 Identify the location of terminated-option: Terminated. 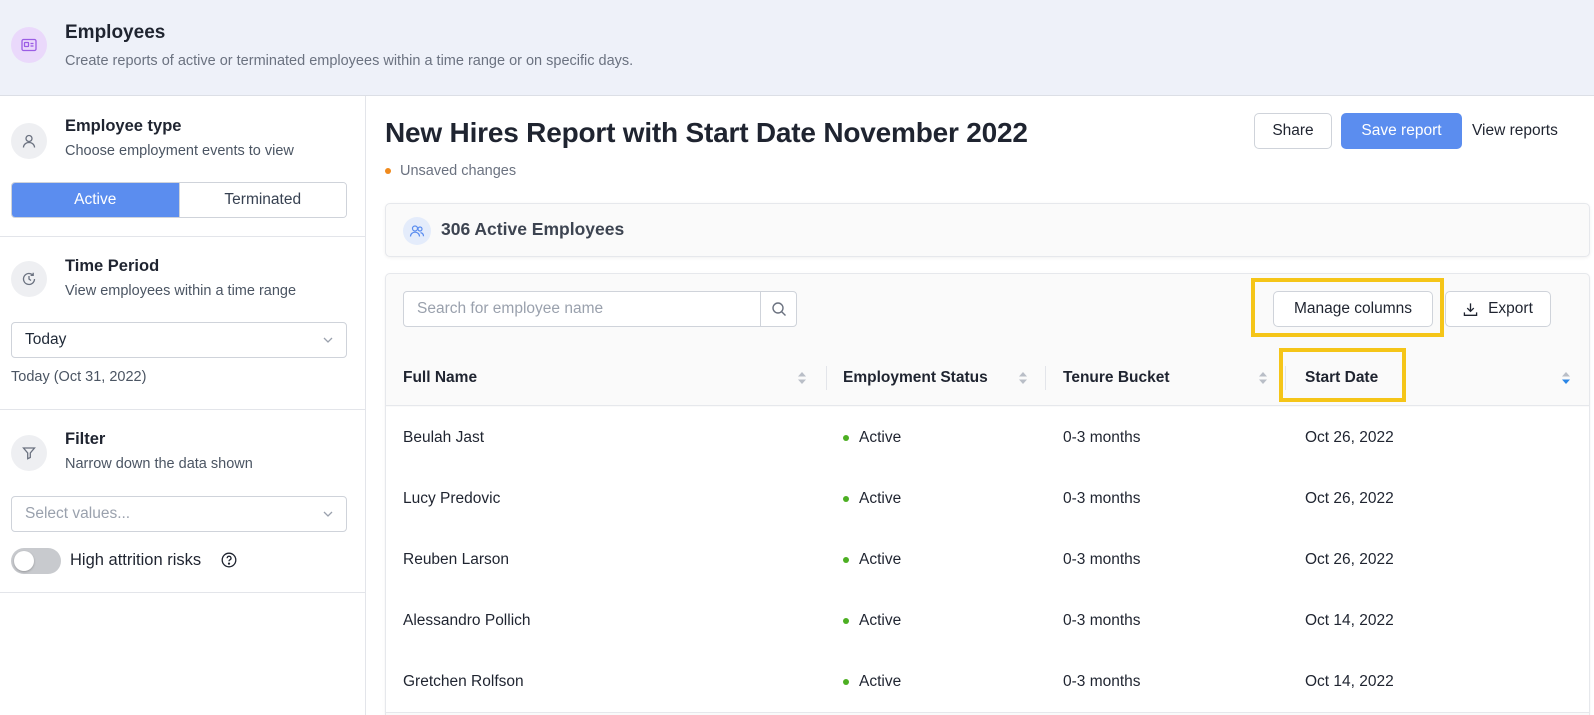
(262, 200).